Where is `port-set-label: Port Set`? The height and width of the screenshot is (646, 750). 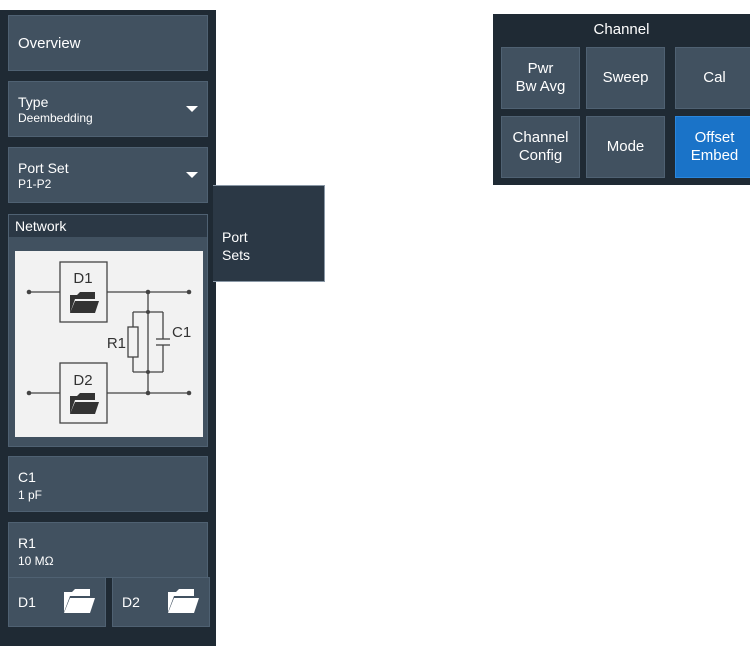 port-set-label: Port Set is located at coordinates (43, 168).